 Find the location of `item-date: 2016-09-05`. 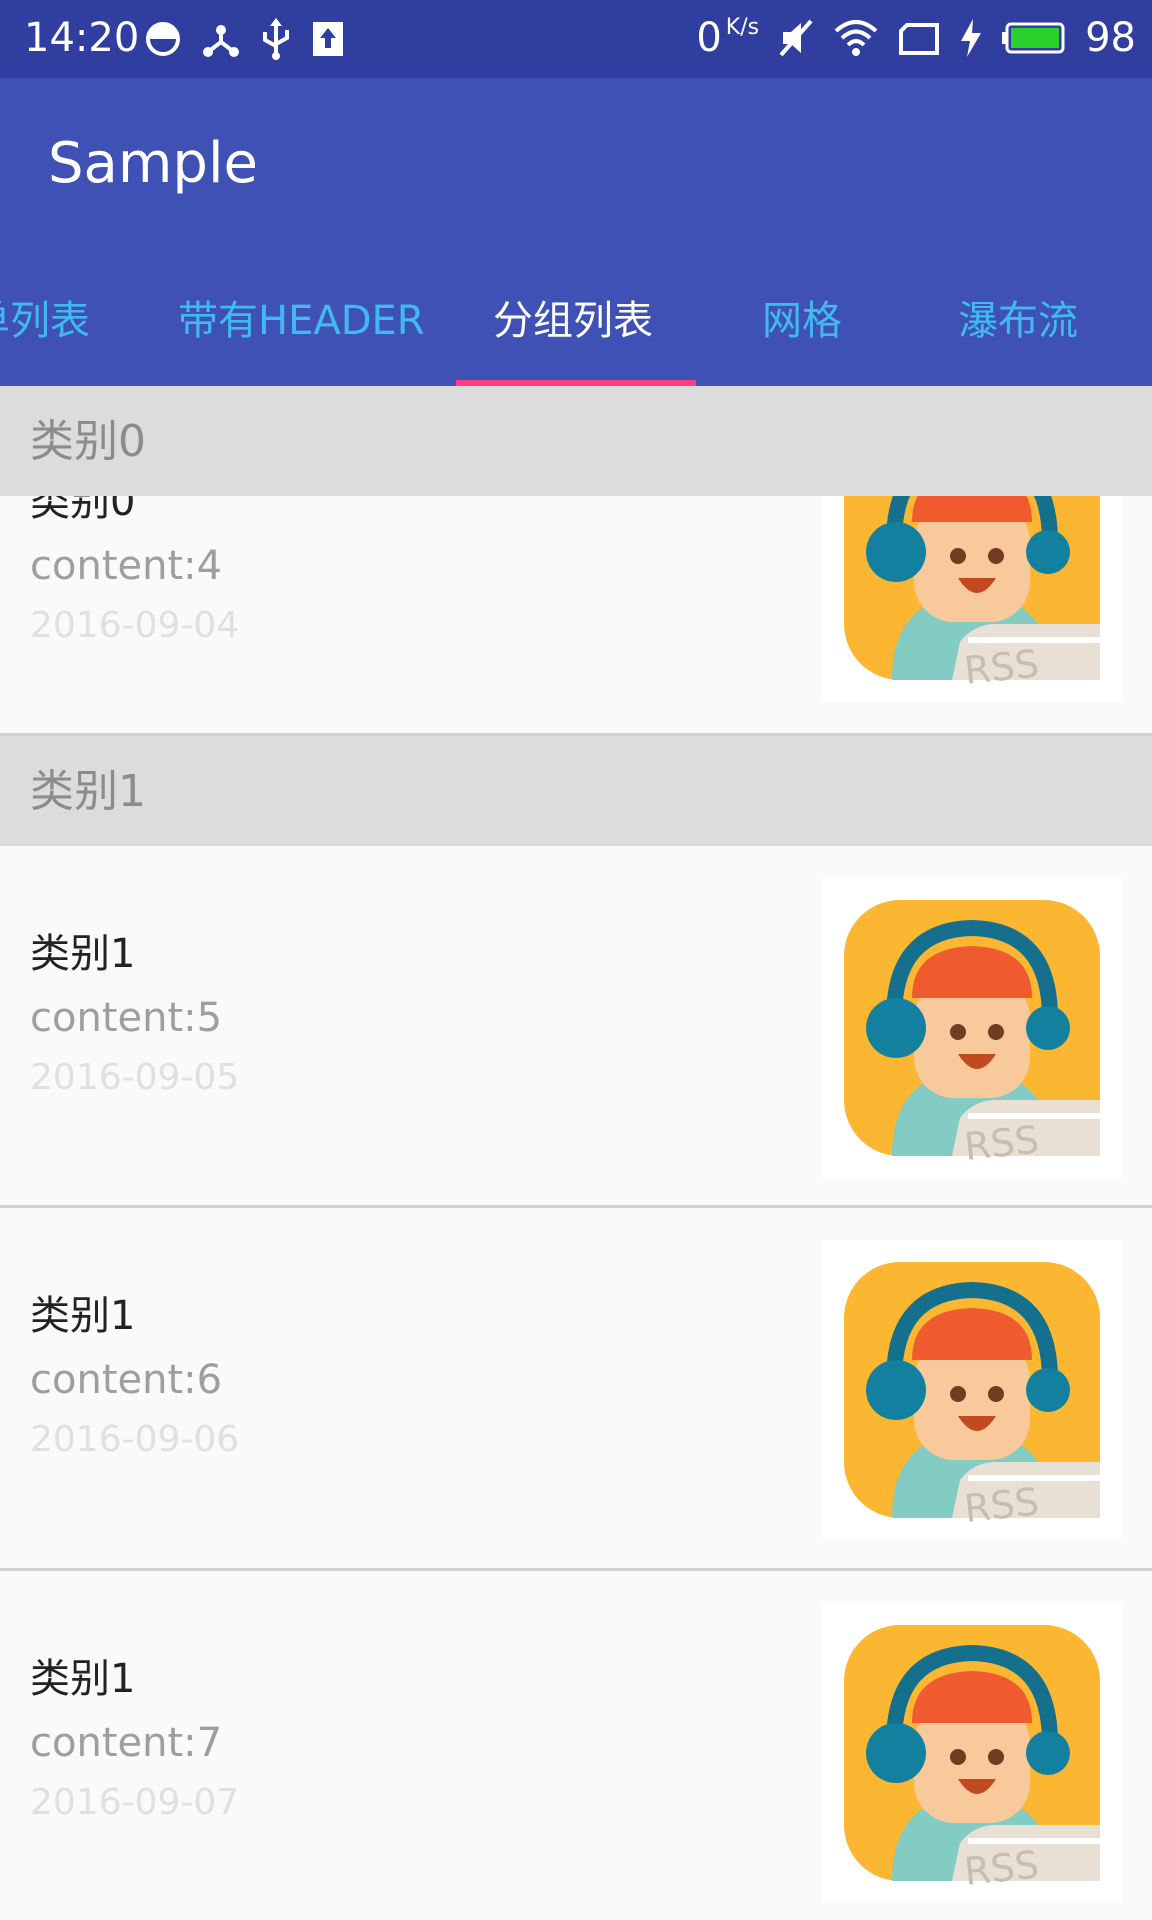

item-date: 2016-09-05 is located at coordinates (135, 1077).